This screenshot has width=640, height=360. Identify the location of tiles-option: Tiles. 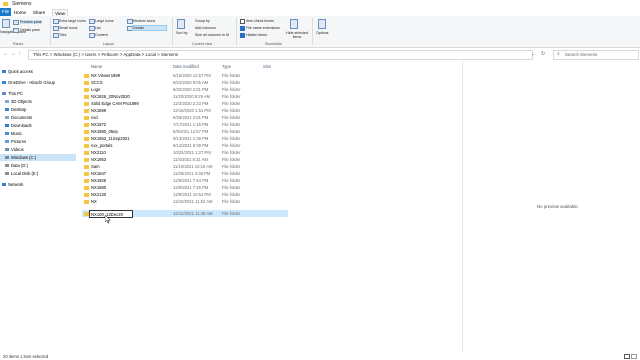
(62, 35).